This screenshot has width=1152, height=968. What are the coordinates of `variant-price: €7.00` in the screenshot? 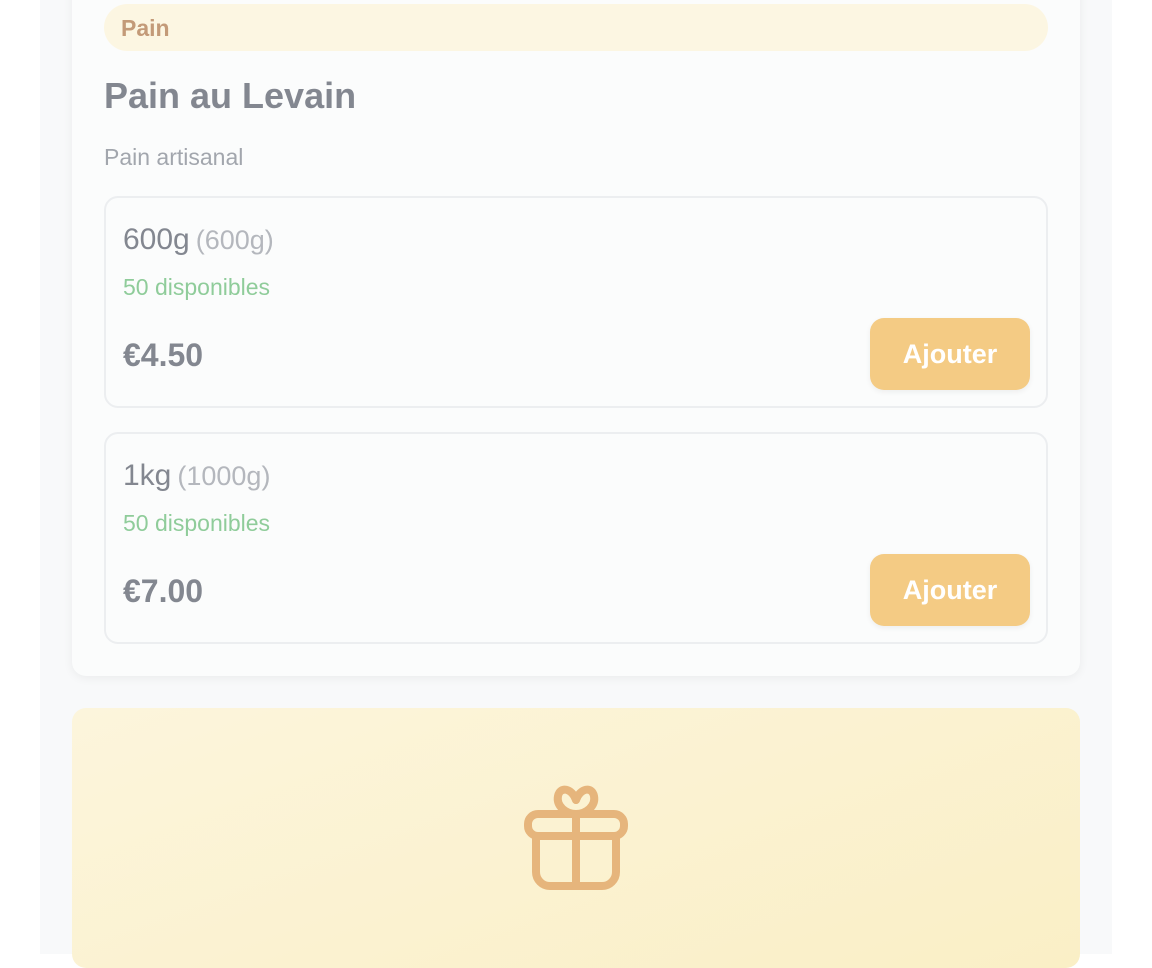 It's located at (163, 591).